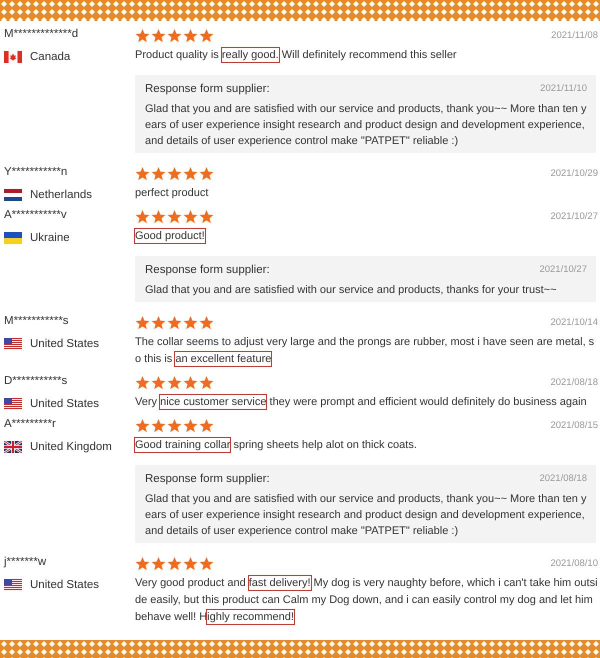  What do you see at coordinates (71, 447) in the screenshot?
I see `country-name: United Kingdom` at bounding box center [71, 447].